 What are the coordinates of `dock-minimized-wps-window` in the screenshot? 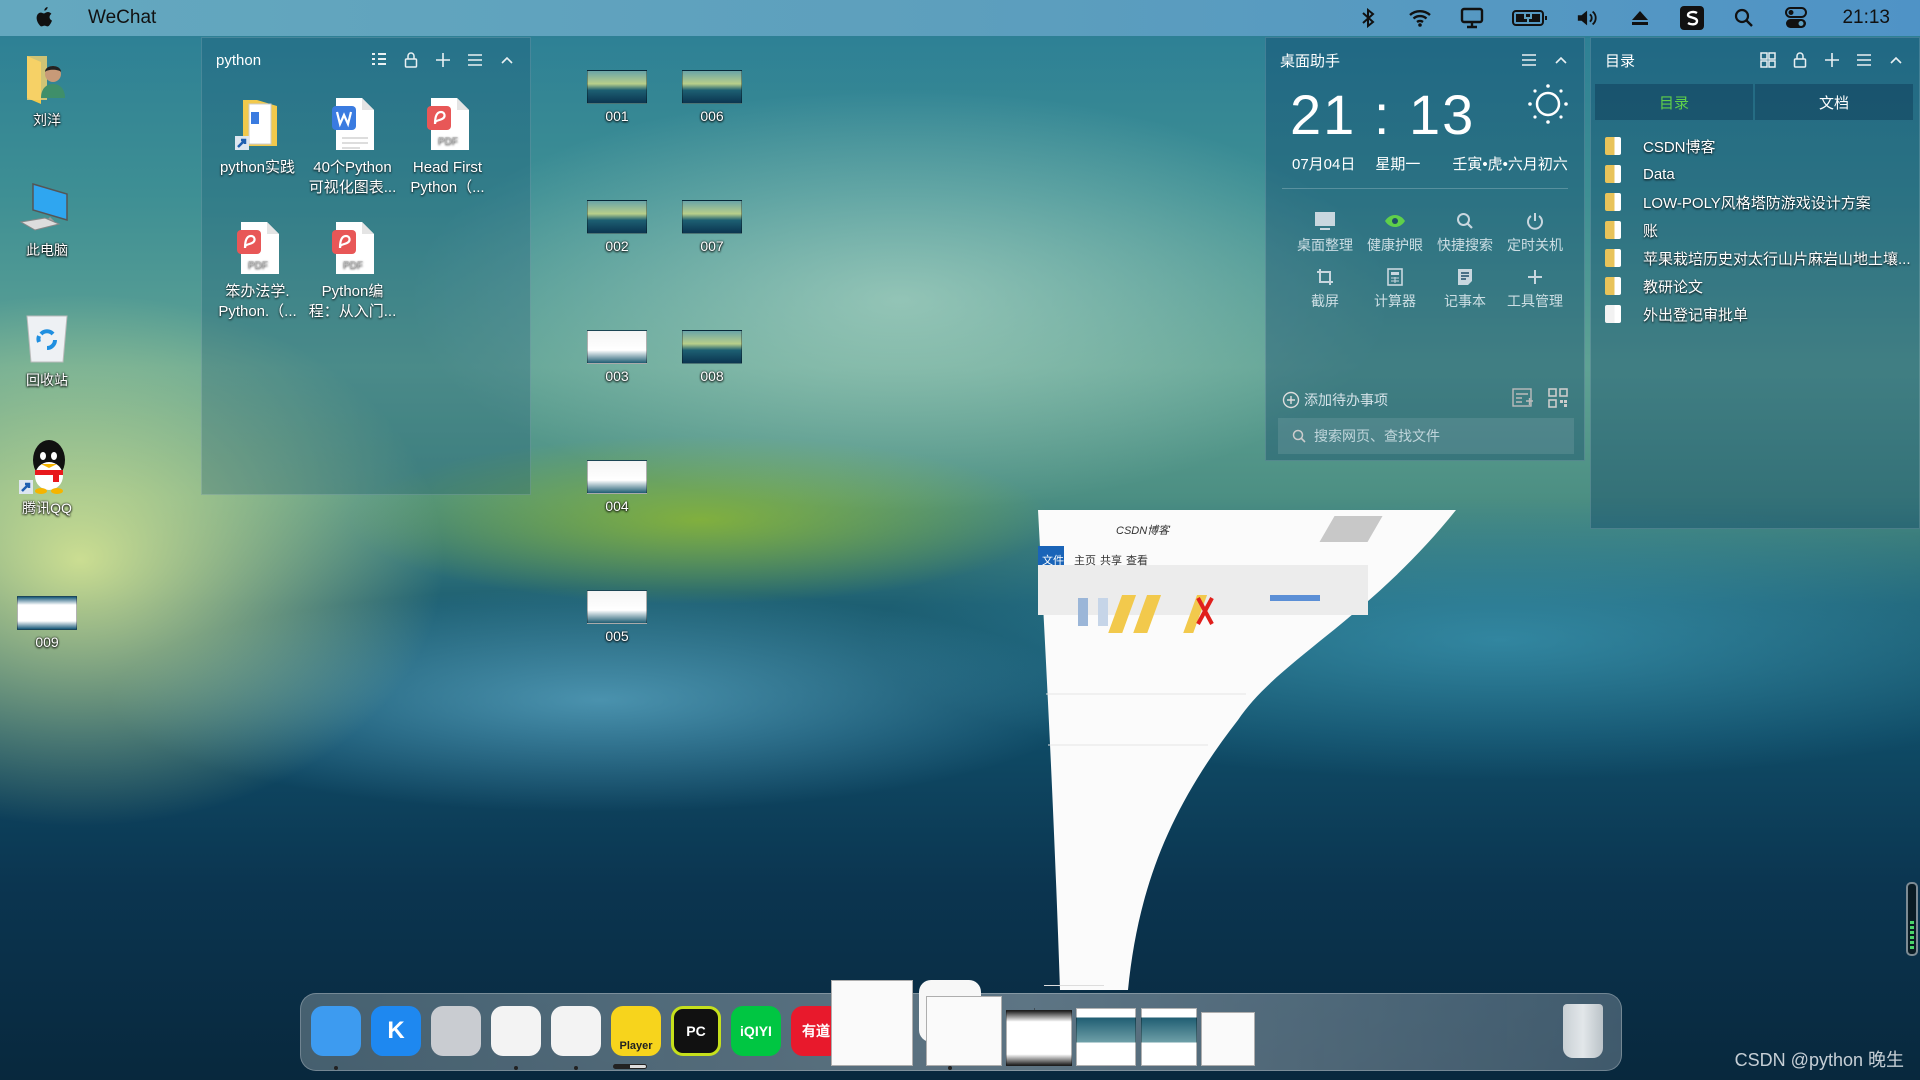 It's located at (1169, 1037).